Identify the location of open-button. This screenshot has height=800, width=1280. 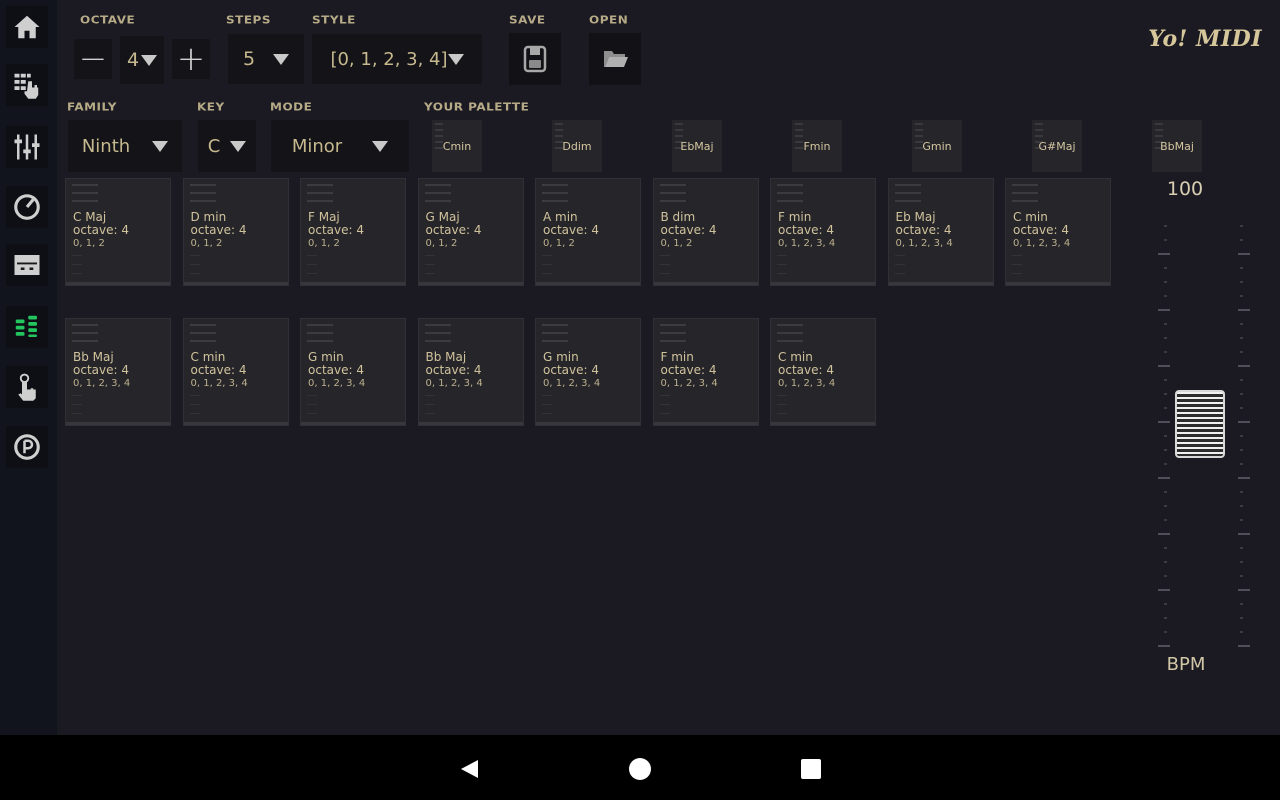
(615, 59).